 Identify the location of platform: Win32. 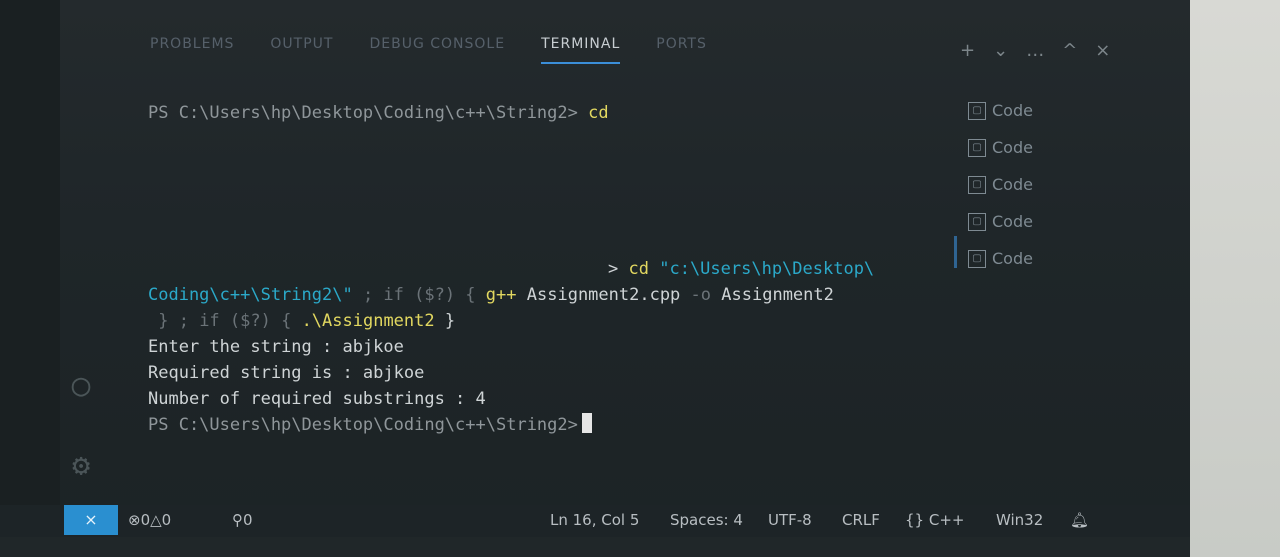
(1019, 520).